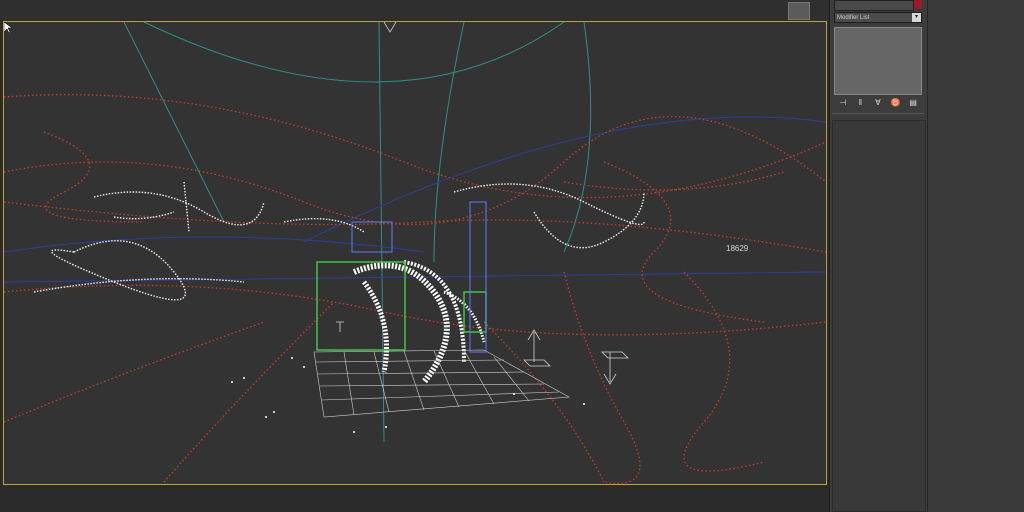 Image resolution: width=1024 pixels, height=512 pixels. I want to click on viewcube-icon, so click(799, 11).